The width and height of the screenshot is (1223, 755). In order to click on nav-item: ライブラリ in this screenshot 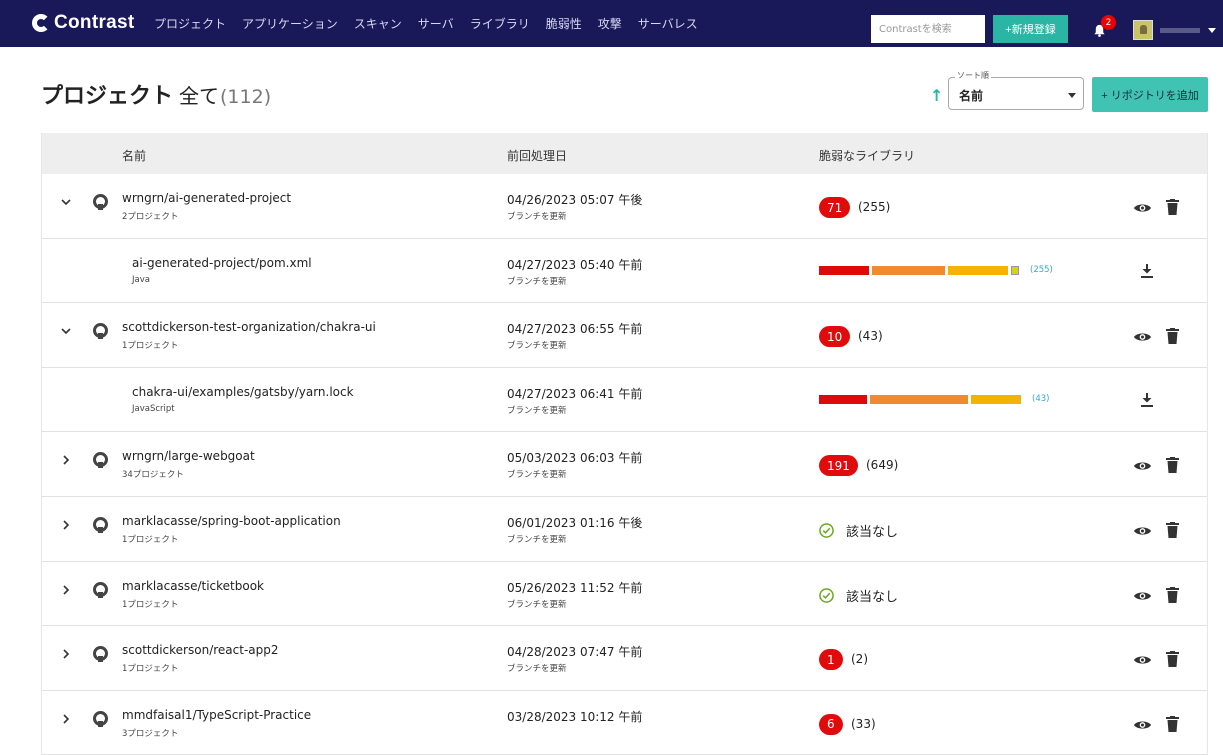, I will do `click(500, 23)`.